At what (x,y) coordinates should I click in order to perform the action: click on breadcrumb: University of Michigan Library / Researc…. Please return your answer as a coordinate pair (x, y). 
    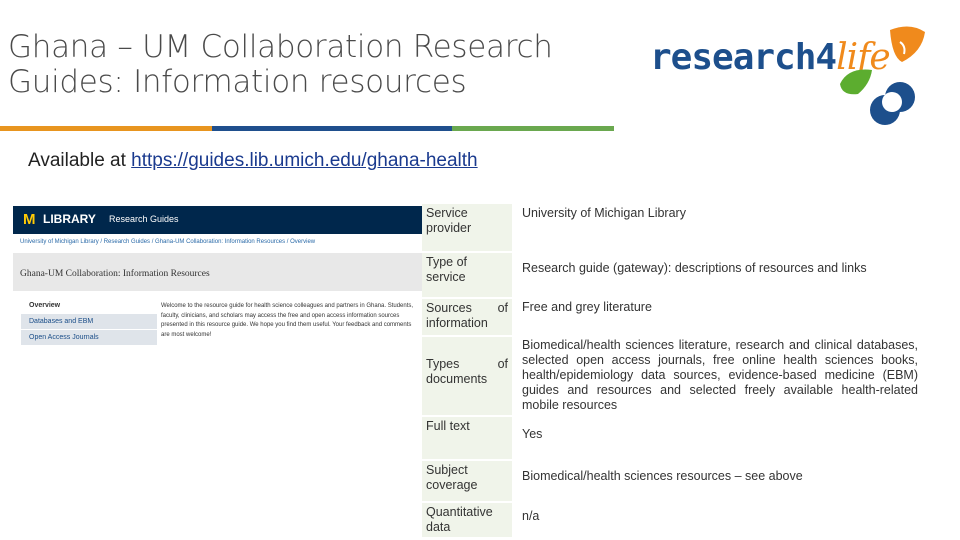
    Looking at the image, I should click on (168, 242).